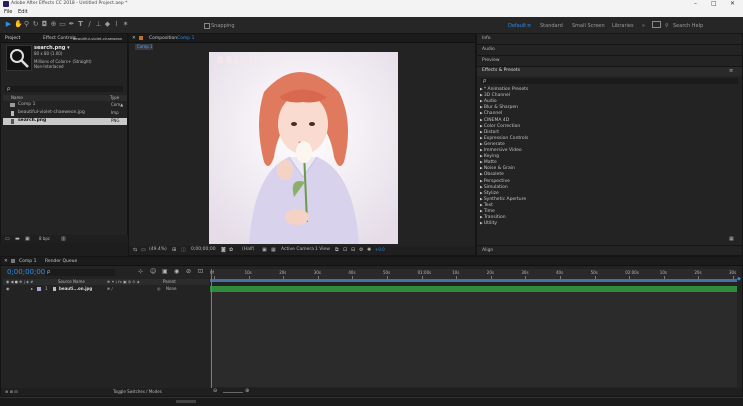 The height and width of the screenshot is (406, 743). I want to click on camera-tool-icon: ◘, so click(44, 24).